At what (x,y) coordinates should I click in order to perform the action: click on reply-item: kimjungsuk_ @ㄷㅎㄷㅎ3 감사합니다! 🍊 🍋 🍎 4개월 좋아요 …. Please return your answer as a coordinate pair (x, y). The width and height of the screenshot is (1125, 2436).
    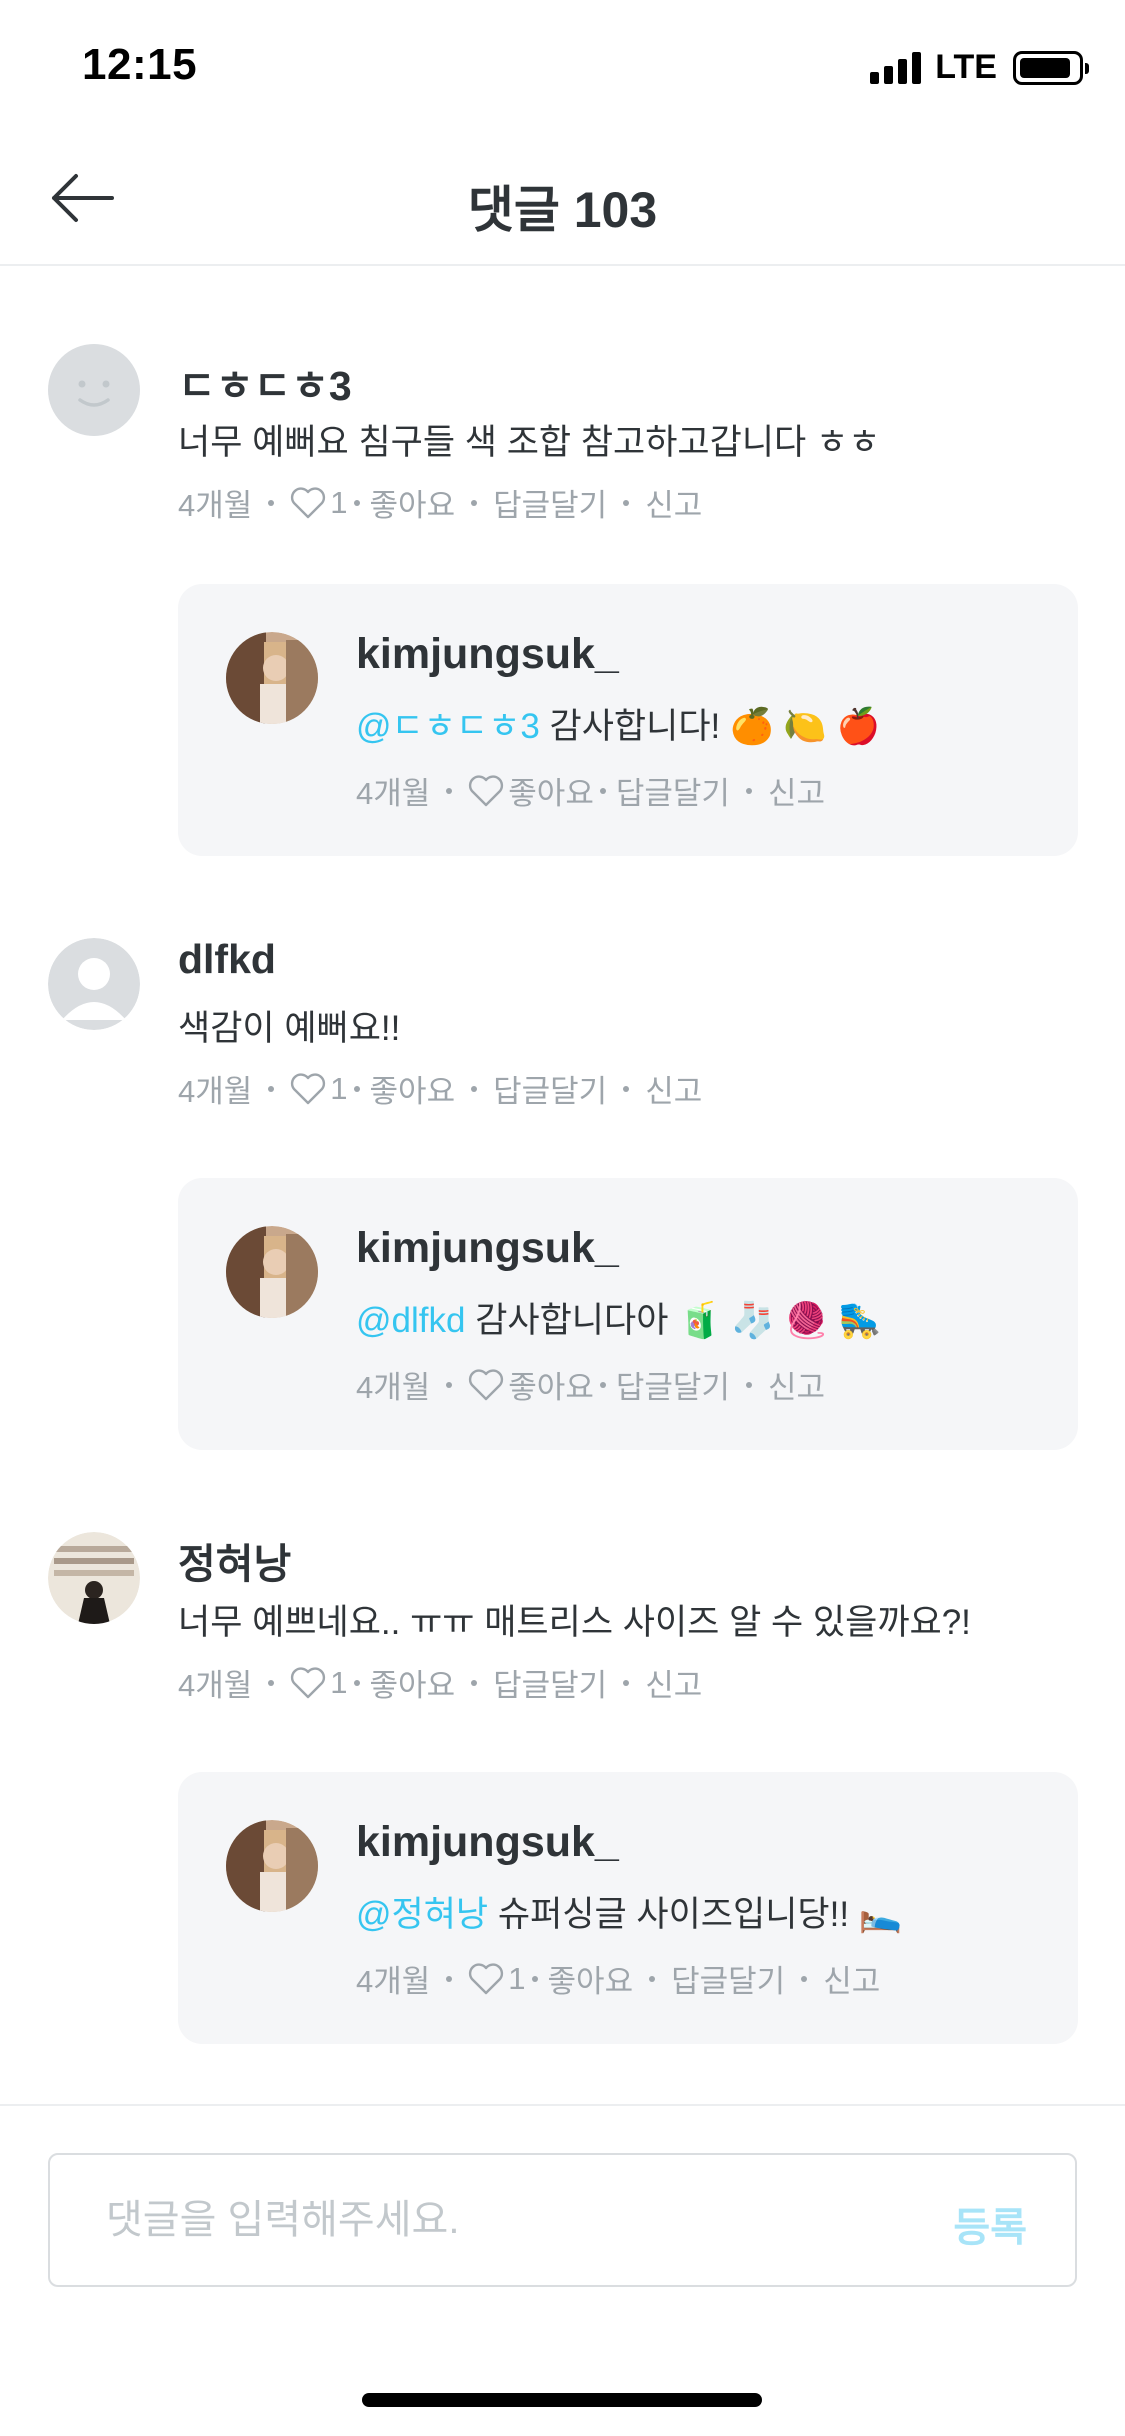
    Looking at the image, I should click on (628, 720).